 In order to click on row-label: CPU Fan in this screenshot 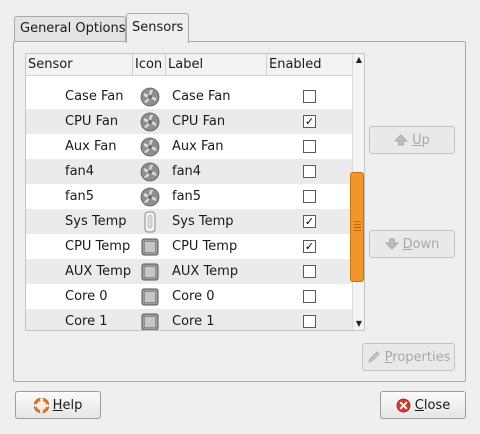, I will do `click(216, 121)`.